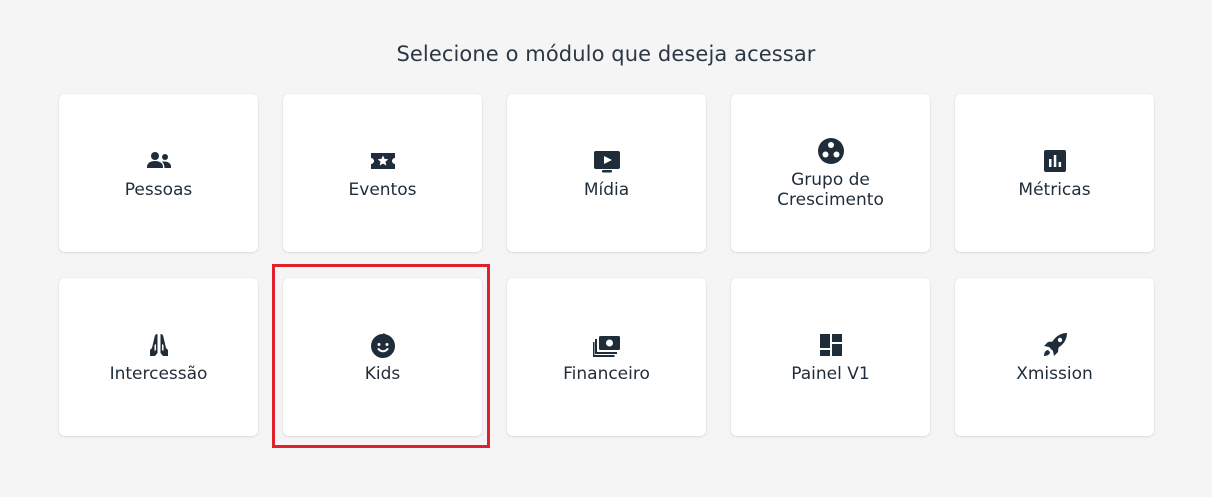 The width and height of the screenshot is (1212, 497). Describe the element at coordinates (159, 345) in the screenshot. I see `praying-hands-icon` at that location.